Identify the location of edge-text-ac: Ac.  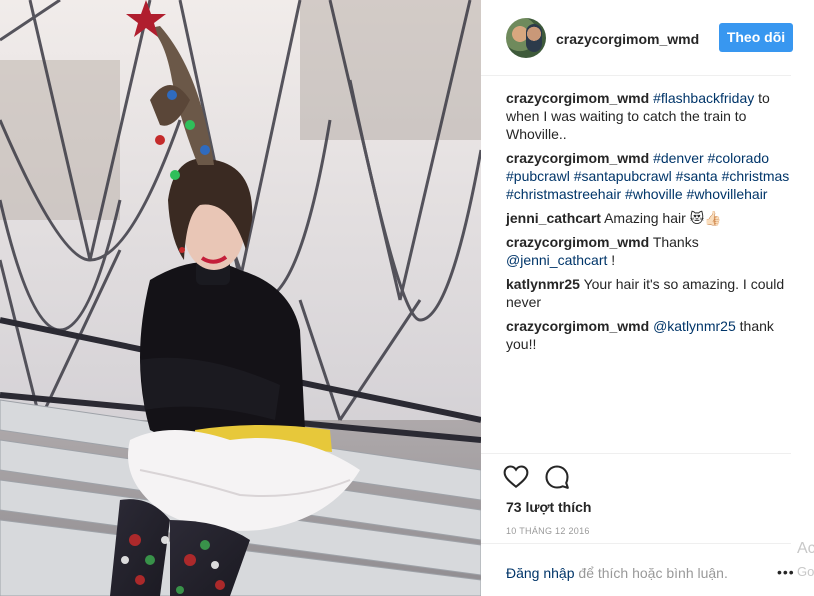
(805, 548).